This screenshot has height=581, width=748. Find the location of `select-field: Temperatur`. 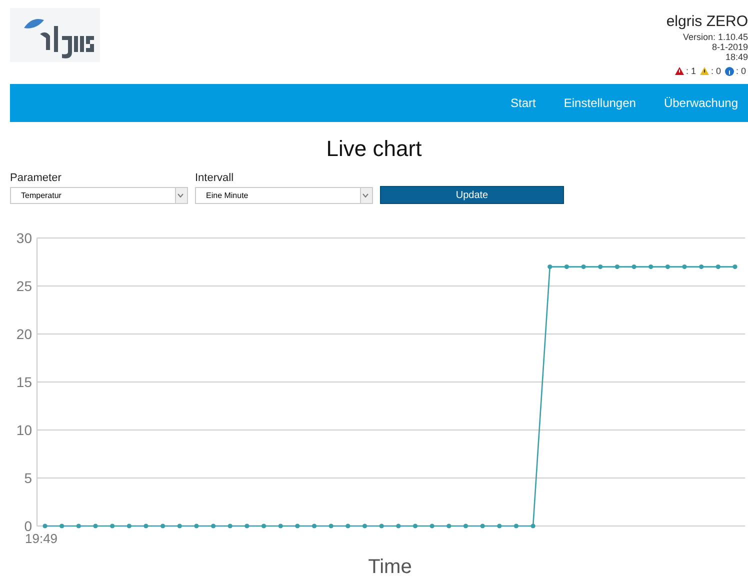

select-field: Temperatur is located at coordinates (99, 195).